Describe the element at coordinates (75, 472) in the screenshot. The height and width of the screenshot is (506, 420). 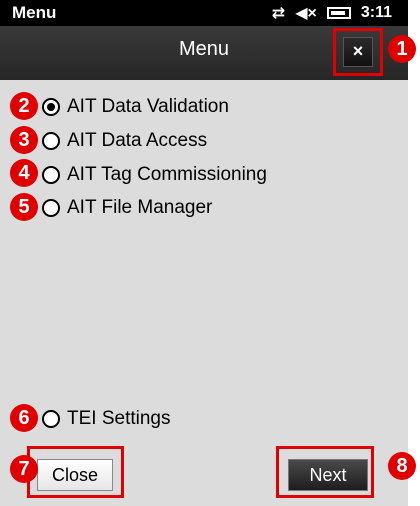
I see `annotation-box-close` at that location.